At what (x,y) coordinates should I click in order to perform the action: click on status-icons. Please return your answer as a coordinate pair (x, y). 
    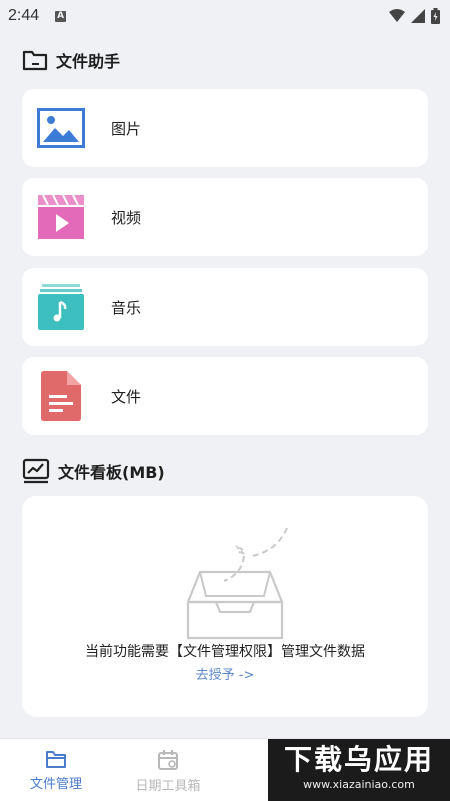
    Looking at the image, I should click on (414, 16).